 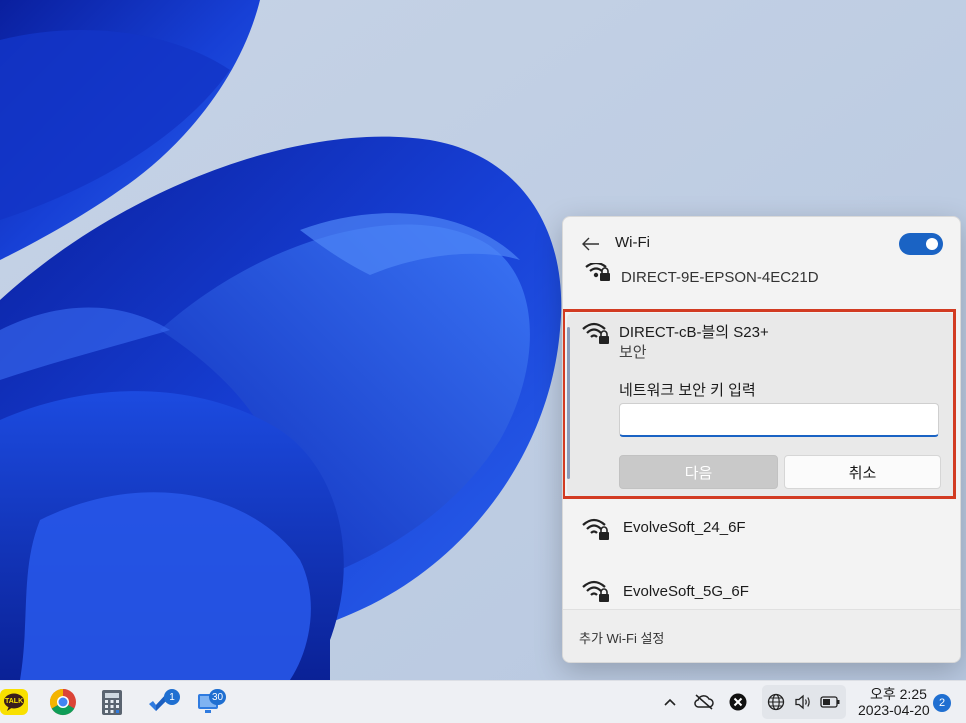 I want to click on back-arrow-icon, so click(x=590, y=244).